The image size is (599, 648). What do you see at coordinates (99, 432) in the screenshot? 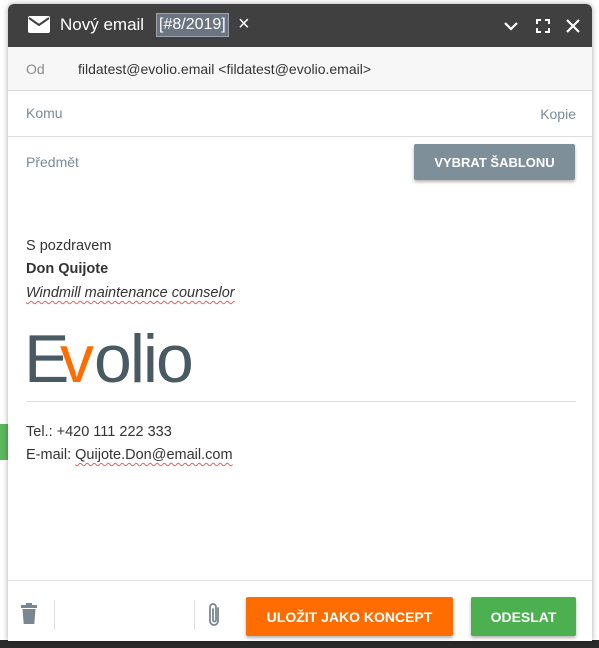
I see `signature-phone: Tel.: +420 111 222 333` at bounding box center [99, 432].